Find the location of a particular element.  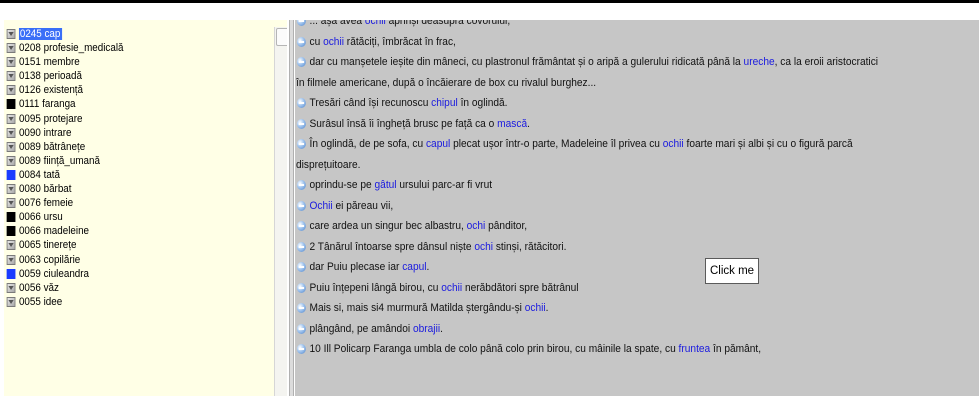

list-item: 0111 faranga is located at coordinates (123, 104).